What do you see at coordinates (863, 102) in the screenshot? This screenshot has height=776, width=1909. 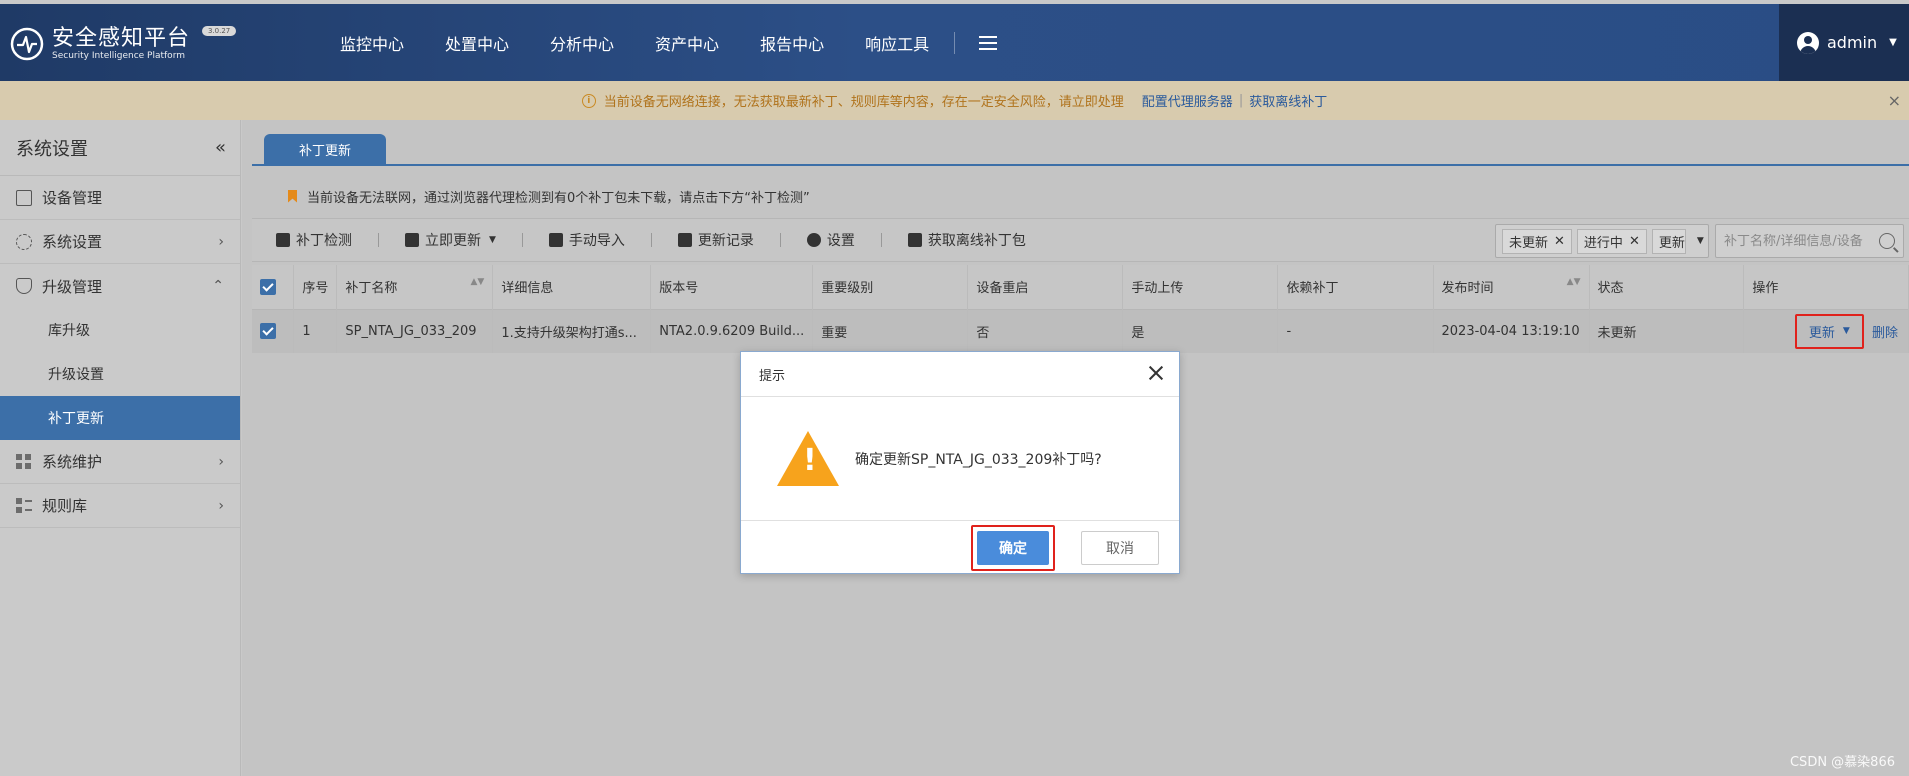 I see `warning-message: 当前设备无网络连接，无法获取最新补丁、规则库等内容，存在一定安全风险，请立即处理` at bounding box center [863, 102].